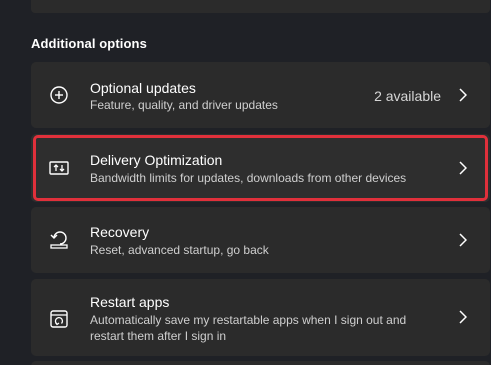 The width and height of the screenshot is (491, 365). Describe the element at coordinates (59, 168) in the screenshot. I see `delivery-optimization-icon` at that location.